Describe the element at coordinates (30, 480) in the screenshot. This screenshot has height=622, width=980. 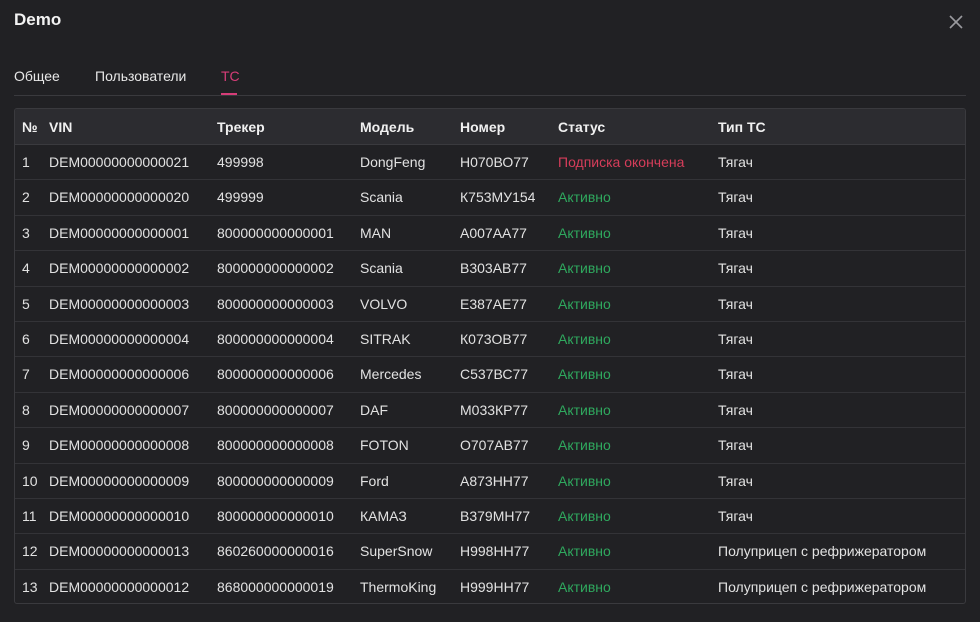
I see `cell-number: 10` at that location.